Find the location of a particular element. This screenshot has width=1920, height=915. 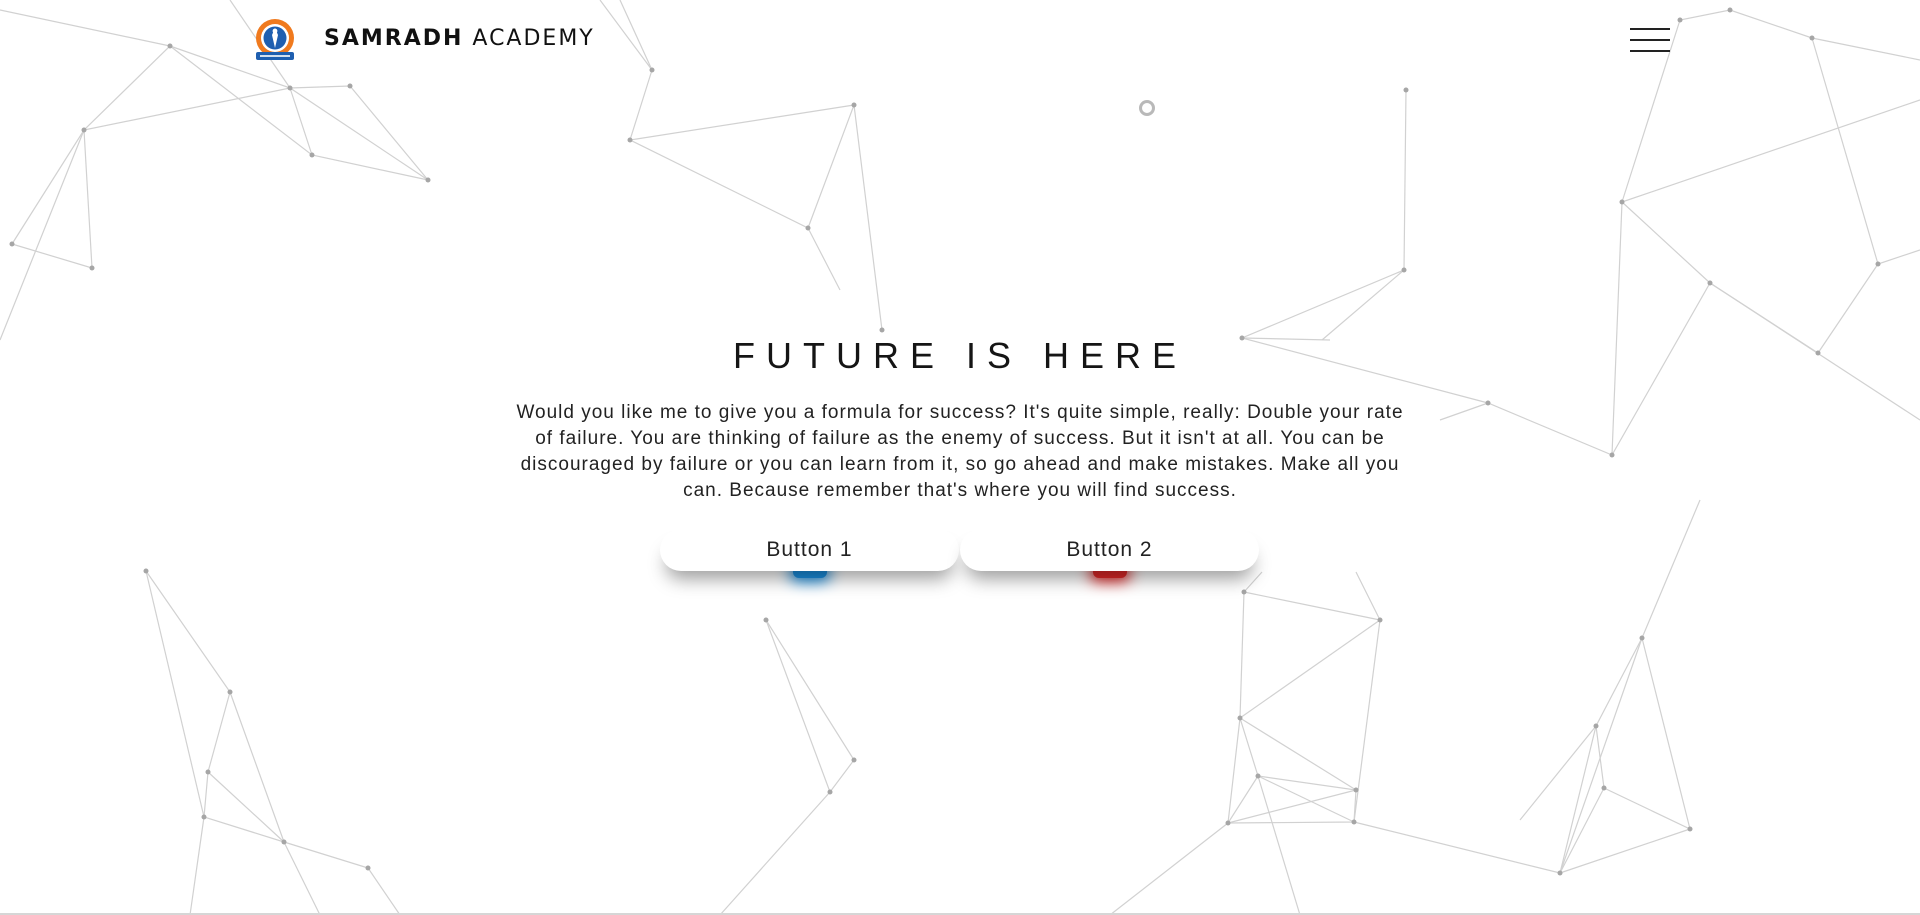

button-1-label: Button 1 is located at coordinates (809, 549).